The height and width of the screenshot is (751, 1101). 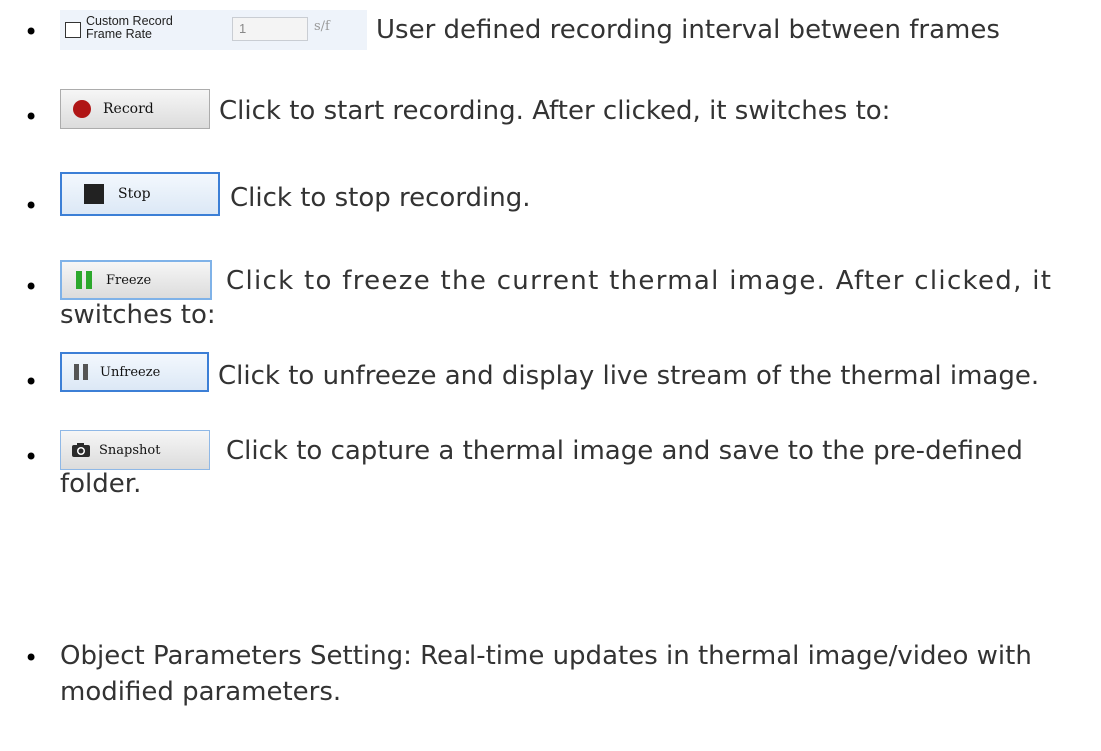 What do you see at coordinates (213, 30) in the screenshot?
I see `custom-frame-rate-widget: Custom Record Frame Rate 1 s/f` at bounding box center [213, 30].